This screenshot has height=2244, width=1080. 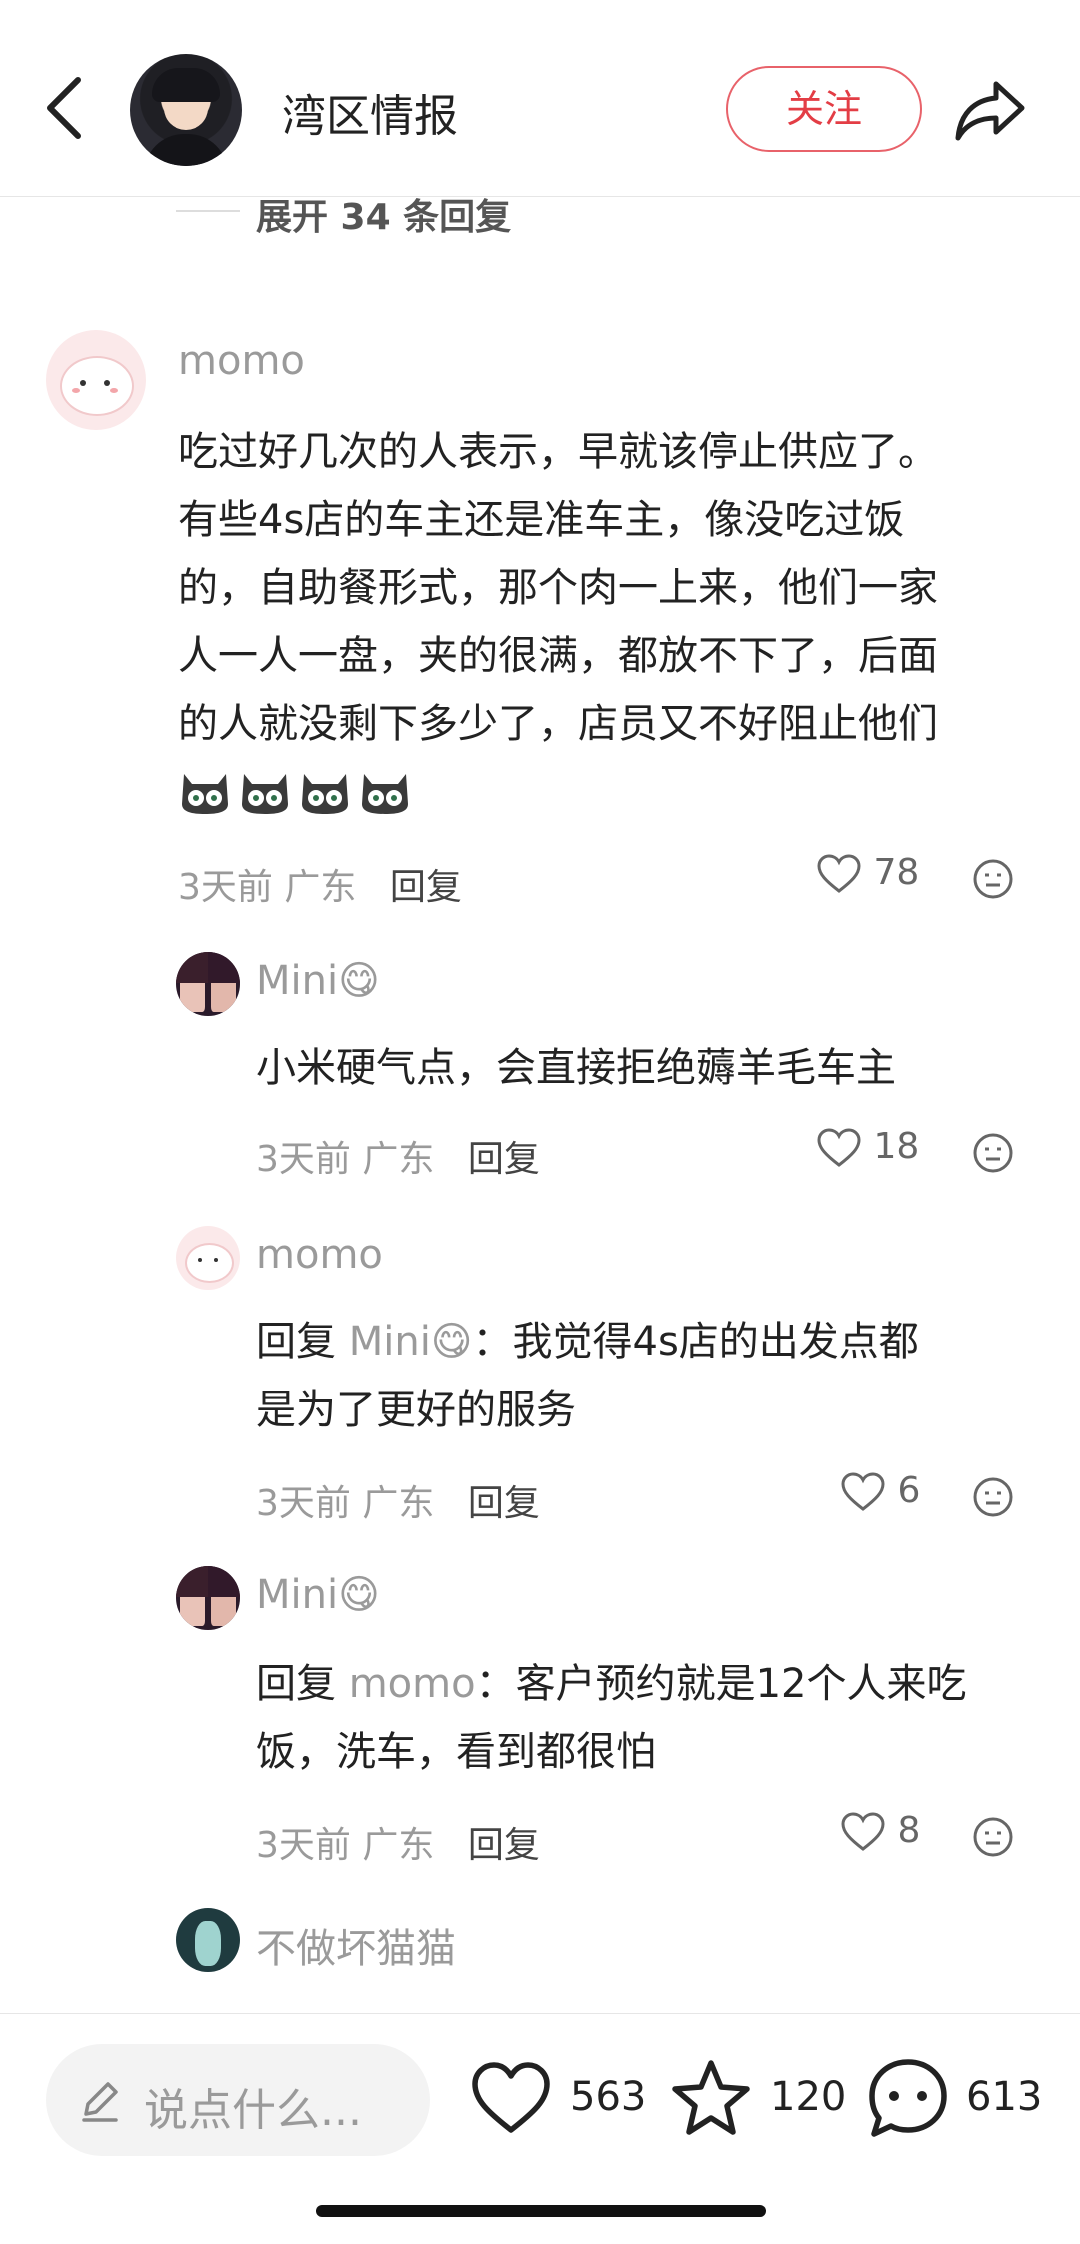 What do you see at coordinates (208, 211) in the screenshot?
I see `expand-divider` at bounding box center [208, 211].